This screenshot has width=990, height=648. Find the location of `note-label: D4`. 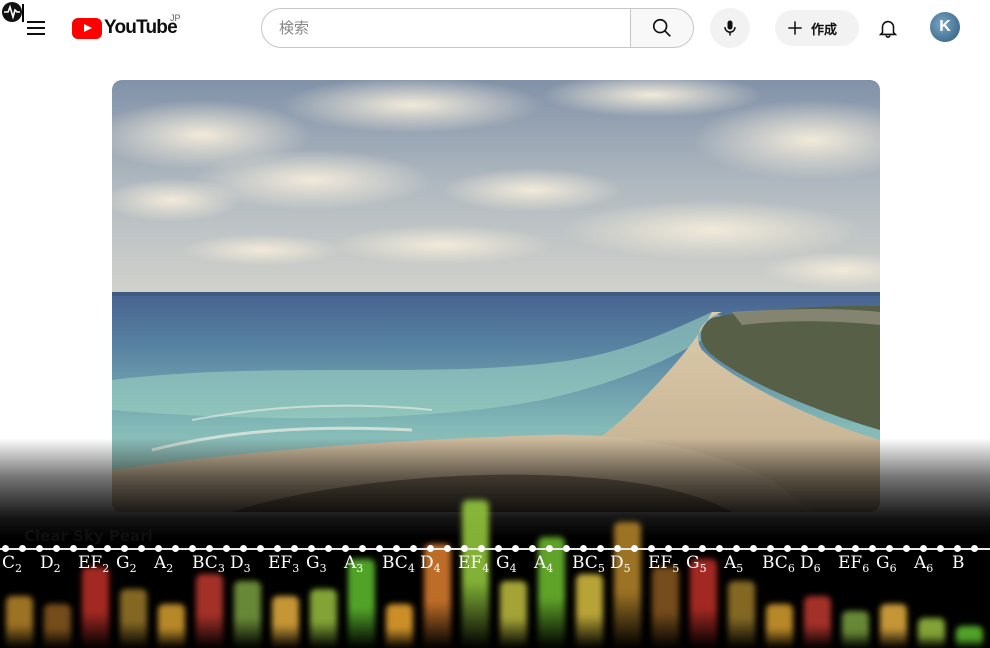

note-label: D4 is located at coordinates (430, 564).